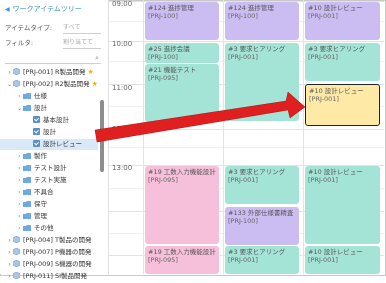 The image size is (386, 283). What do you see at coordinates (262, 226) in the screenshot?
I see `calendar-event: #133 外部仕様書精査 [PRJ-100]` at bounding box center [262, 226].